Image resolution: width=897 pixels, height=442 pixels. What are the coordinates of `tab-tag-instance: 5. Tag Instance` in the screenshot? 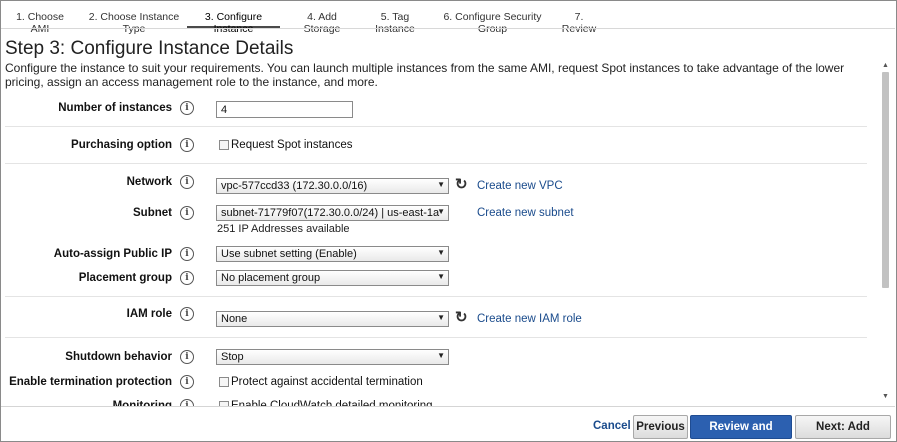 It's located at (395, 21).